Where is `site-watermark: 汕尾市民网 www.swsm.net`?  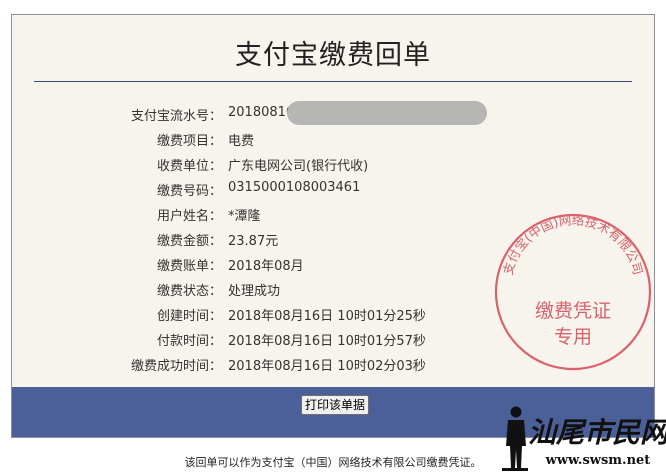 site-watermark: 汕尾市民网 www.swsm.net is located at coordinates (584, 438).